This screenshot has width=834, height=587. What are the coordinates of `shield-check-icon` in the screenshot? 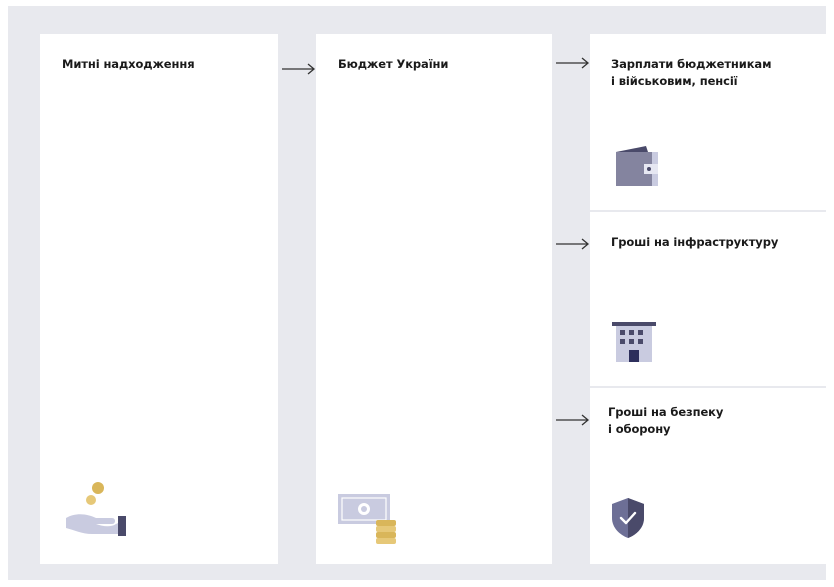 It's located at (628, 518).